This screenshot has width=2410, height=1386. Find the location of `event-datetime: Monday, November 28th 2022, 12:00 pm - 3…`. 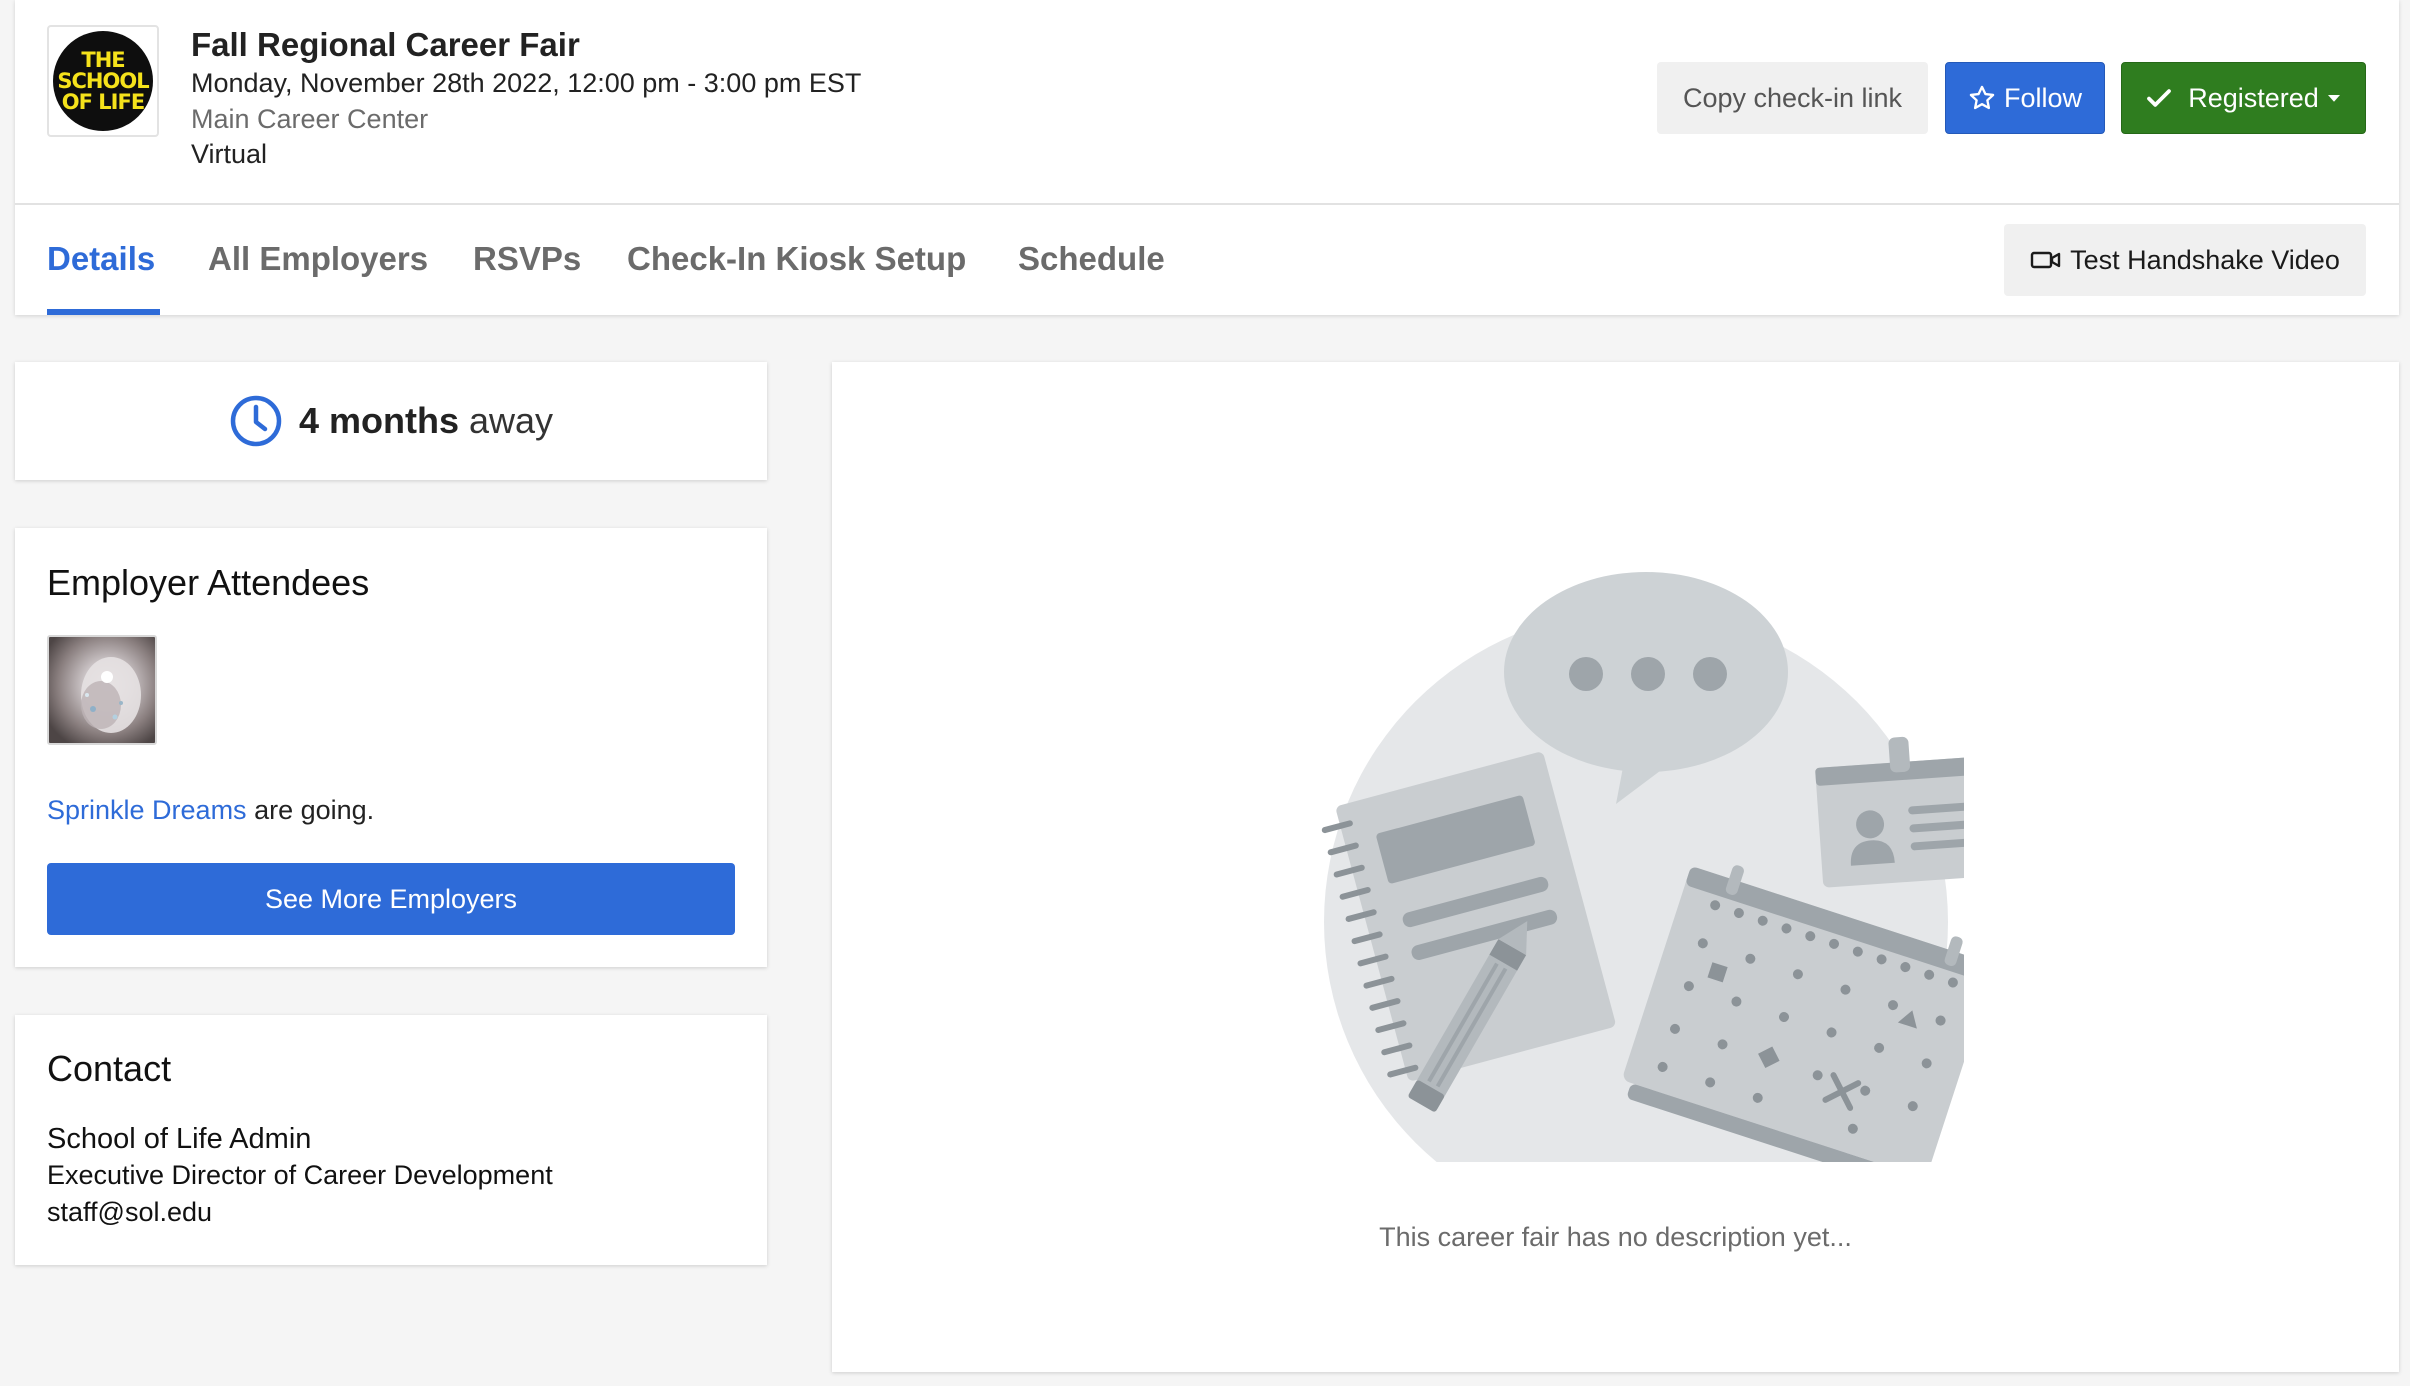

event-datetime: Monday, November 28th 2022, 12:00 pm - 3… is located at coordinates (526, 83).